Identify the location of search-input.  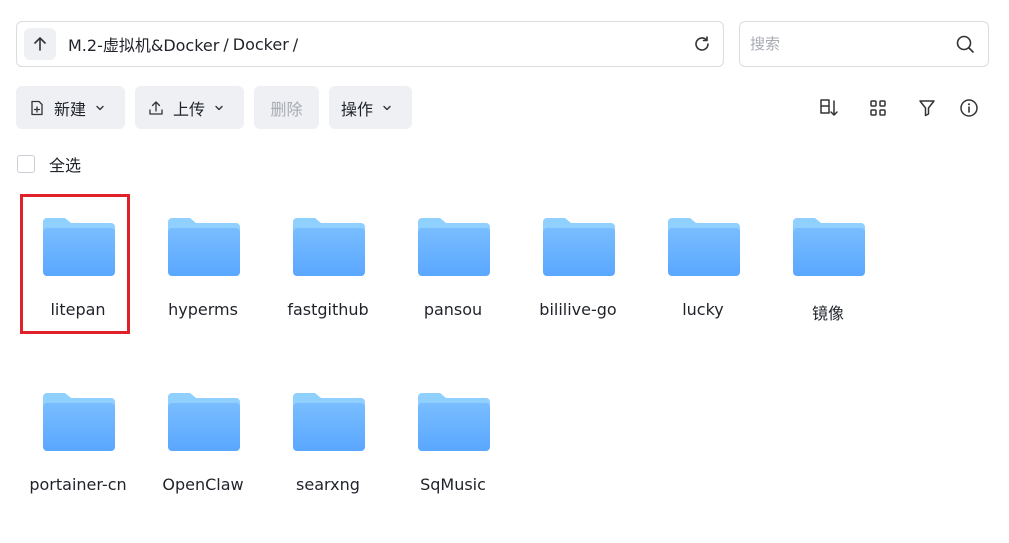
(845, 44).